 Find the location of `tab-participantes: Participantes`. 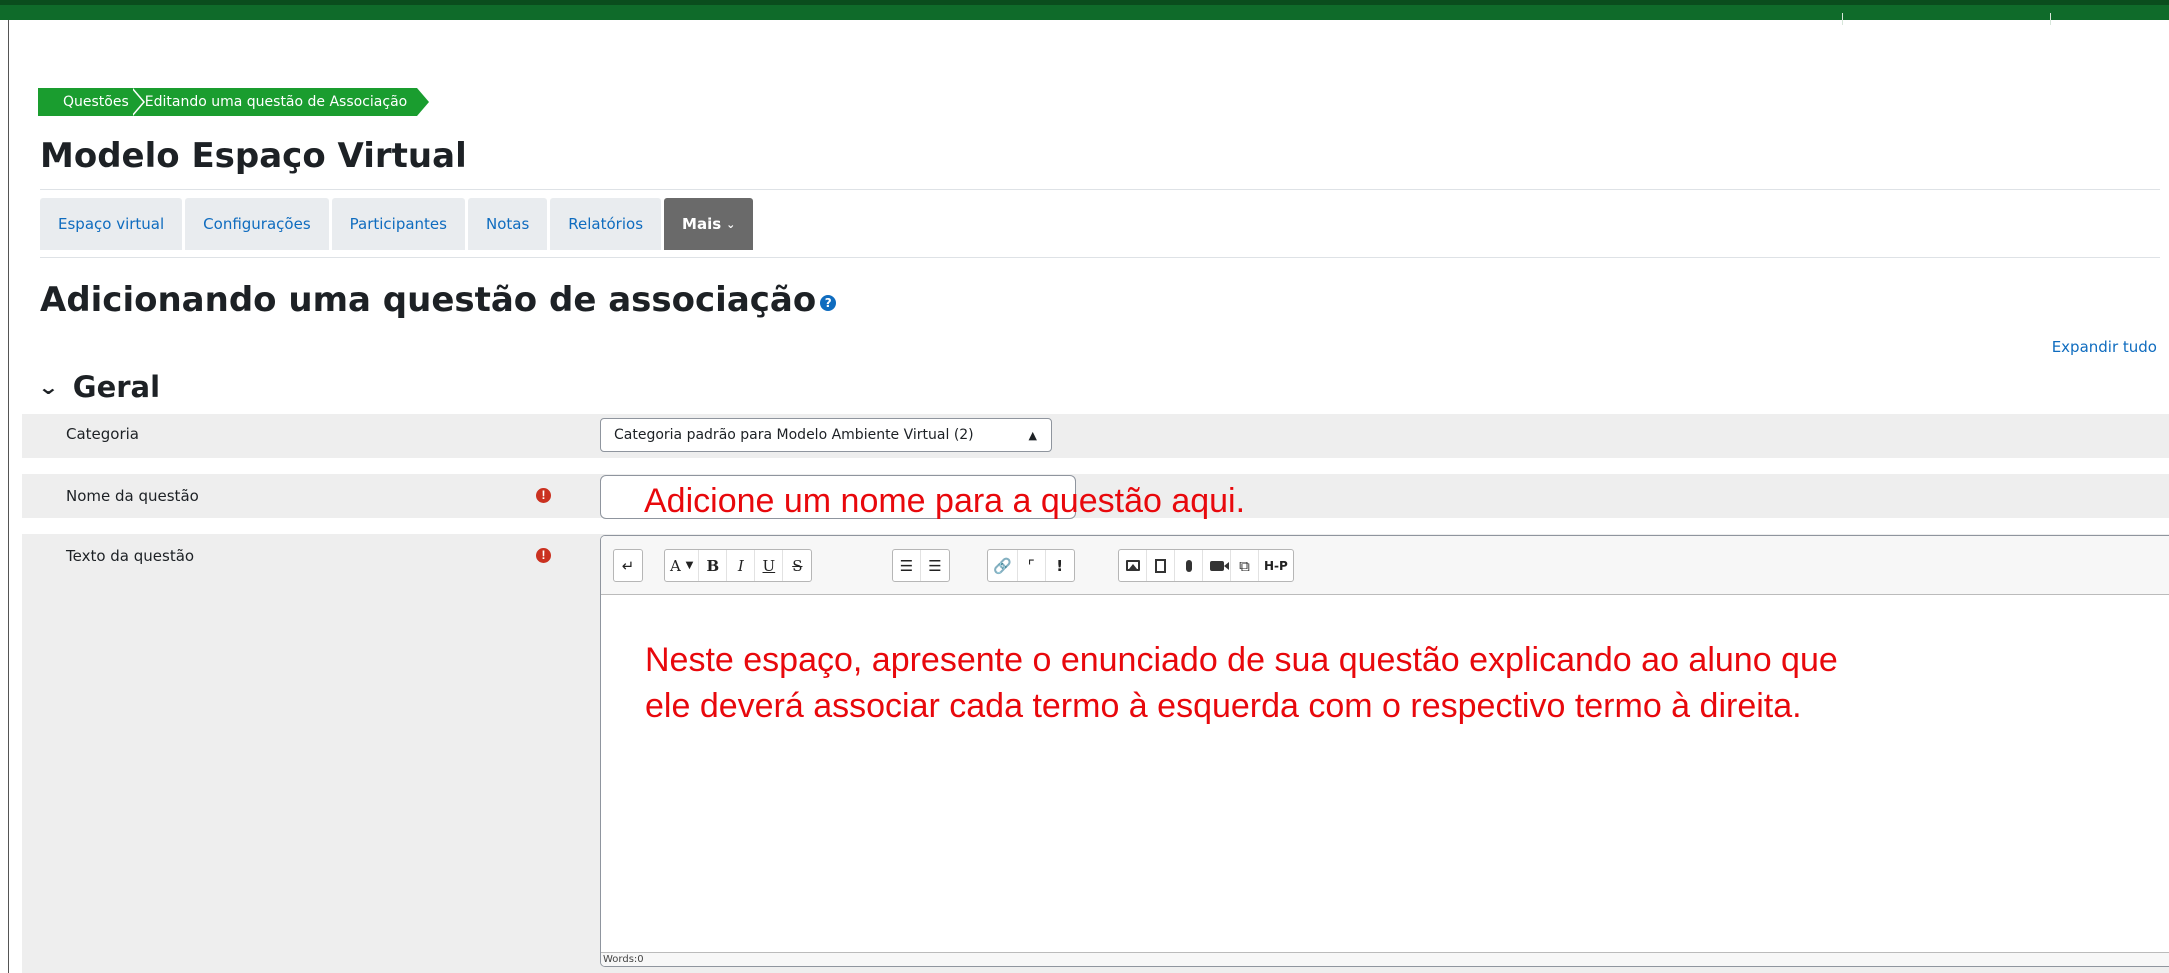

tab-participantes: Participantes is located at coordinates (398, 224).